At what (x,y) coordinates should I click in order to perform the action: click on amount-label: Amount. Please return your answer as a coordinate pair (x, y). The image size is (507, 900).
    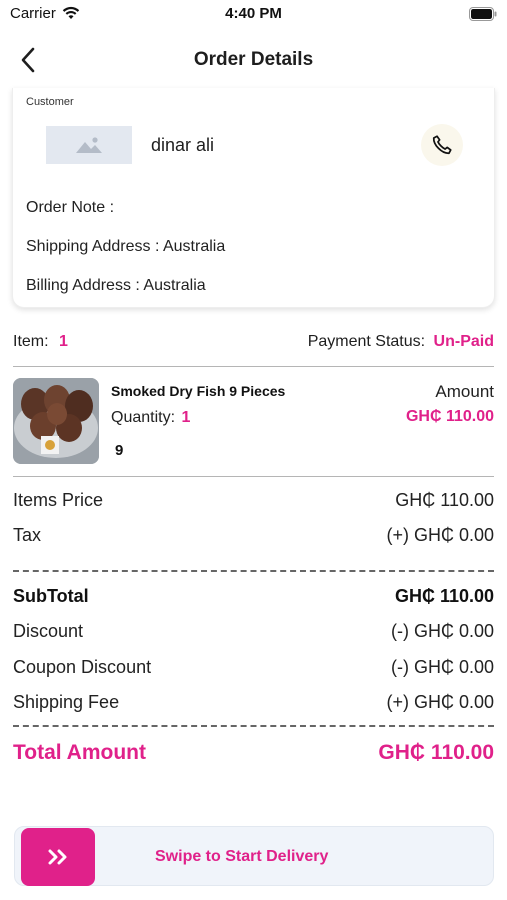
    Looking at the image, I should click on (464, 391).